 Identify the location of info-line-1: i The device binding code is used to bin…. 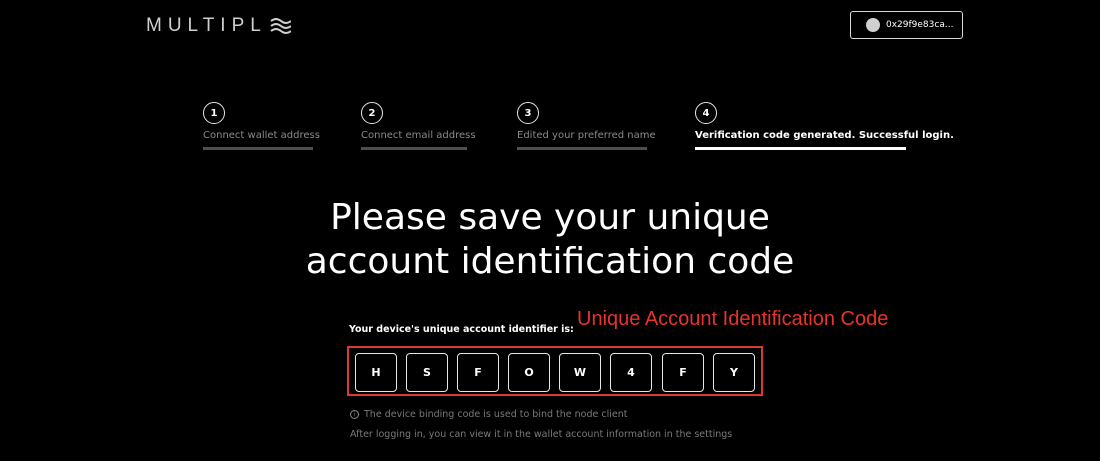
(488, 414).